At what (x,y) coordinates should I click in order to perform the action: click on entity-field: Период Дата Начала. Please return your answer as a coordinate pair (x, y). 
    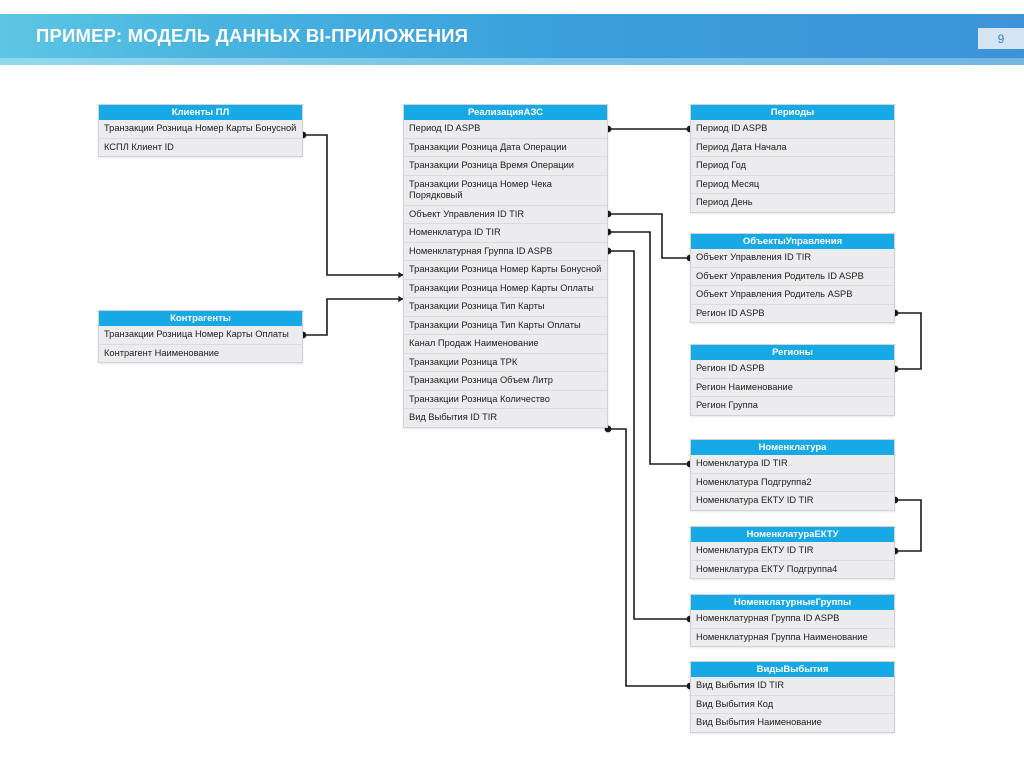
    Looking at the image, I should click on (792, 146).